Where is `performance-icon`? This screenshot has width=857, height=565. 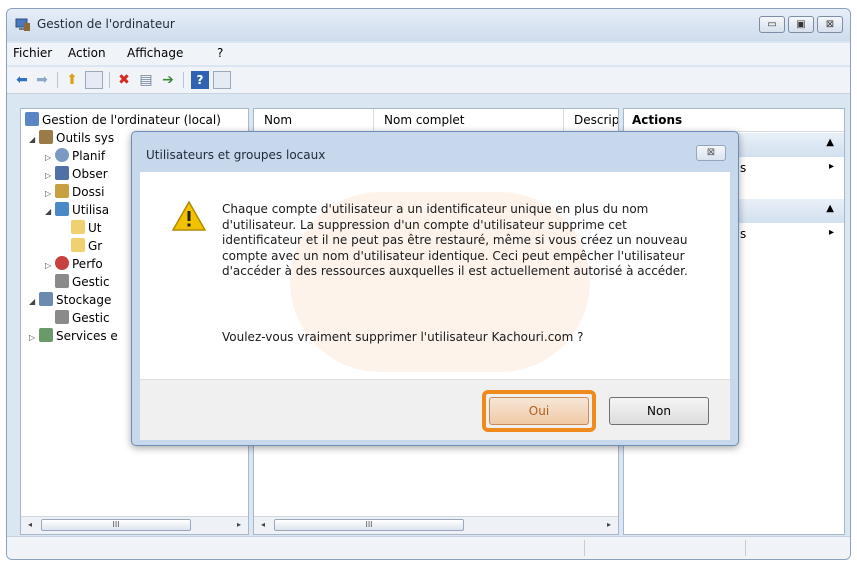 performance-icon is located at coordinates (62, 263).